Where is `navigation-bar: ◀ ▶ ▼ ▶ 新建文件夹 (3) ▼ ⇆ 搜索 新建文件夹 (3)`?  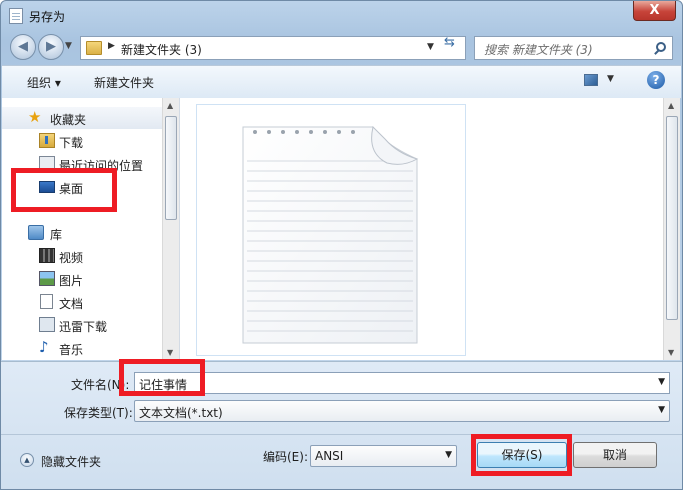 navigation-bar: ◀ ▶ ▼ ▶ 新建文件夹 (3) ▼ ⇆ 搜索 新建文件夹 (3) is located at coordinates (341, 47).